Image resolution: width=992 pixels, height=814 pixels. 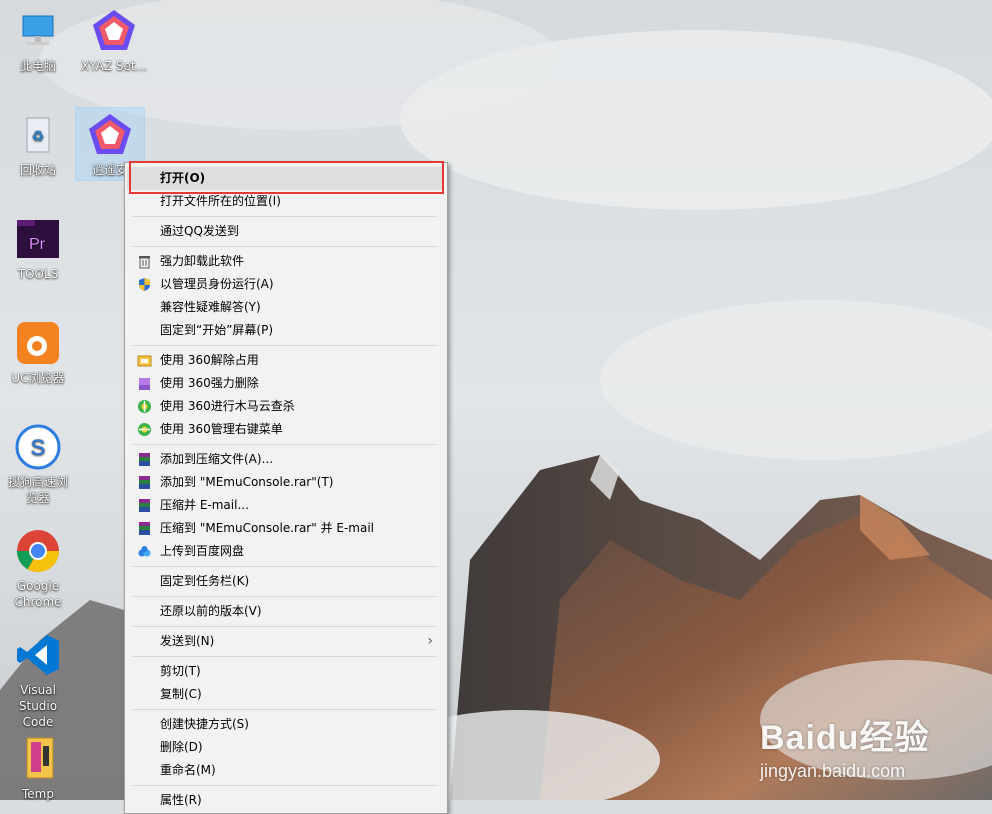 I want to click on sogou-browser-icon: S, so click(x=38, y=447).